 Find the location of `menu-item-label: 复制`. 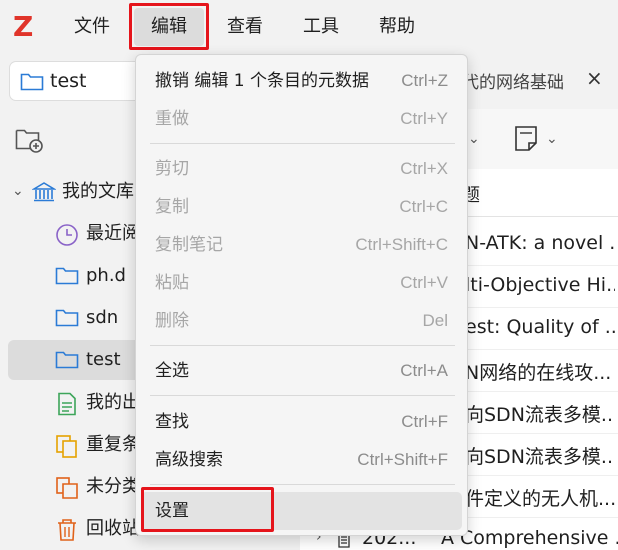

menu-item-label: 复制 is located at coordinates (172, 207).